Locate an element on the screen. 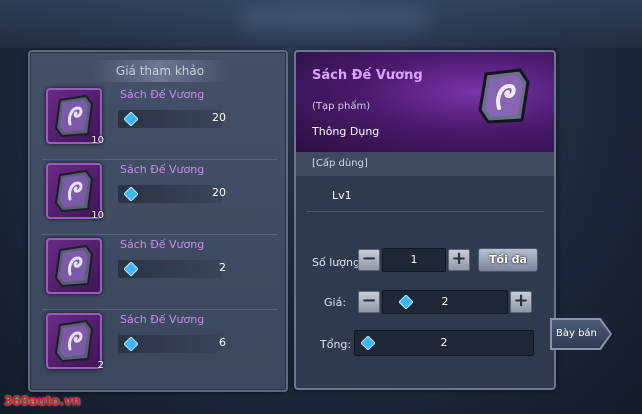  item-slot is located at coordinates (74, 266).